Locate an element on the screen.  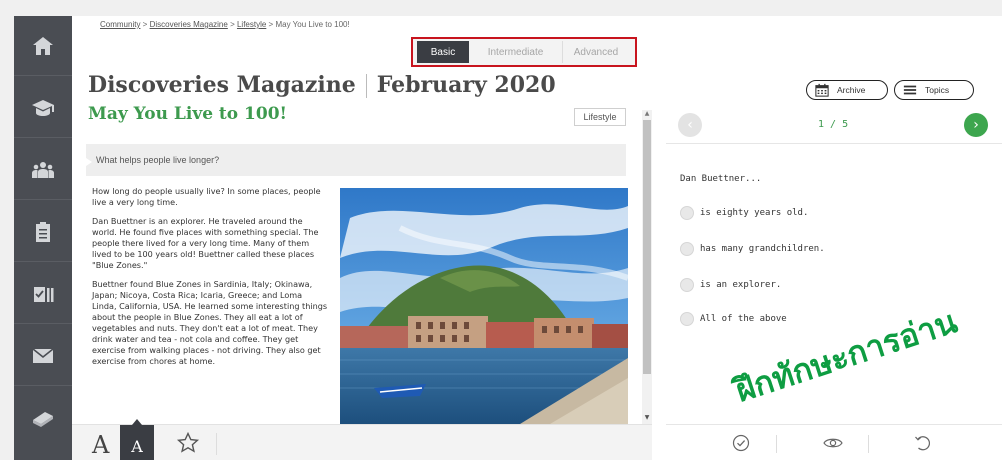
home-icon is located at coordinates (43, 45).